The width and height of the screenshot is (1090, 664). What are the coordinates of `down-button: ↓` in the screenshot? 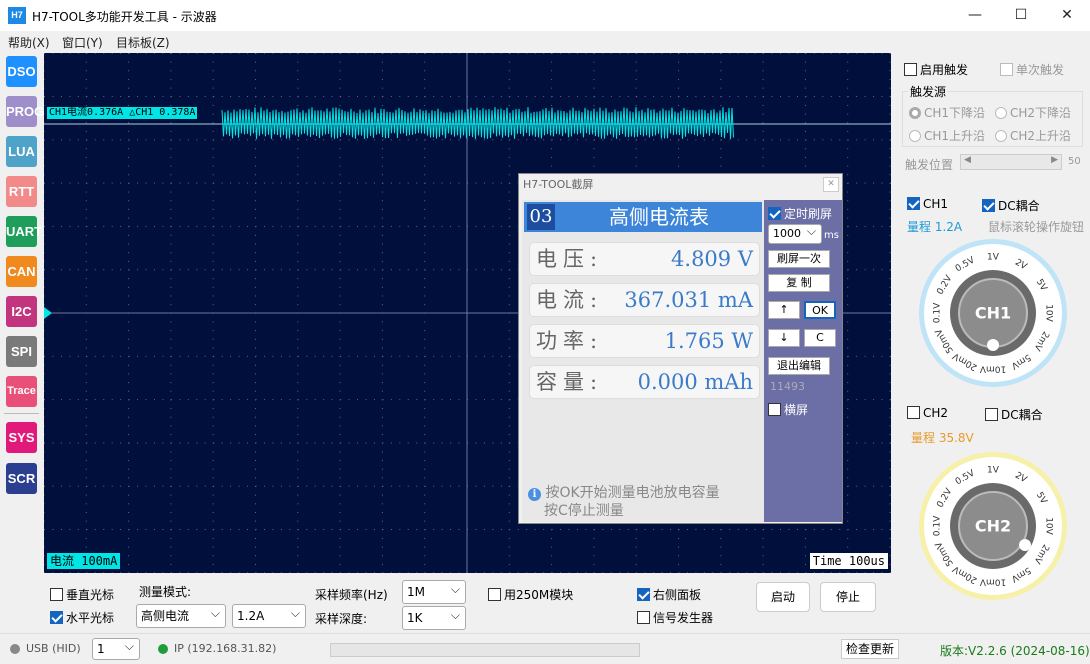 It's located at (784, 338).